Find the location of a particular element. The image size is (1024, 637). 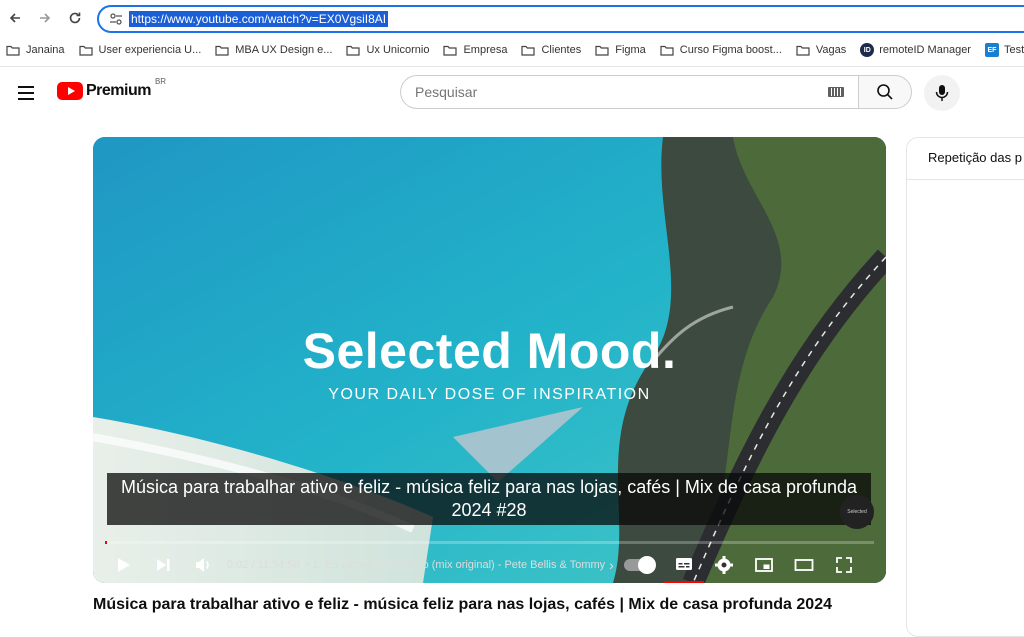

logo-wordmark: Premium is located at coordinates (118, 90).